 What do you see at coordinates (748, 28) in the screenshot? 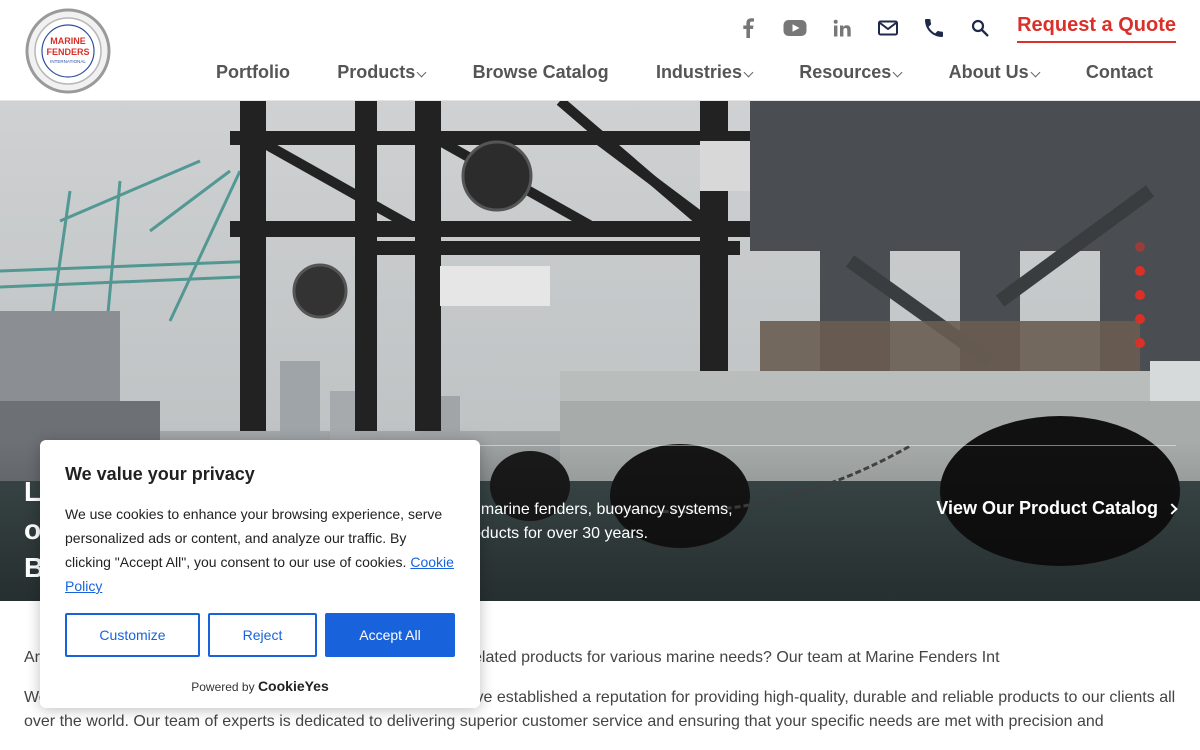
I see `facebook-icon` at bounding box center [748, 28].